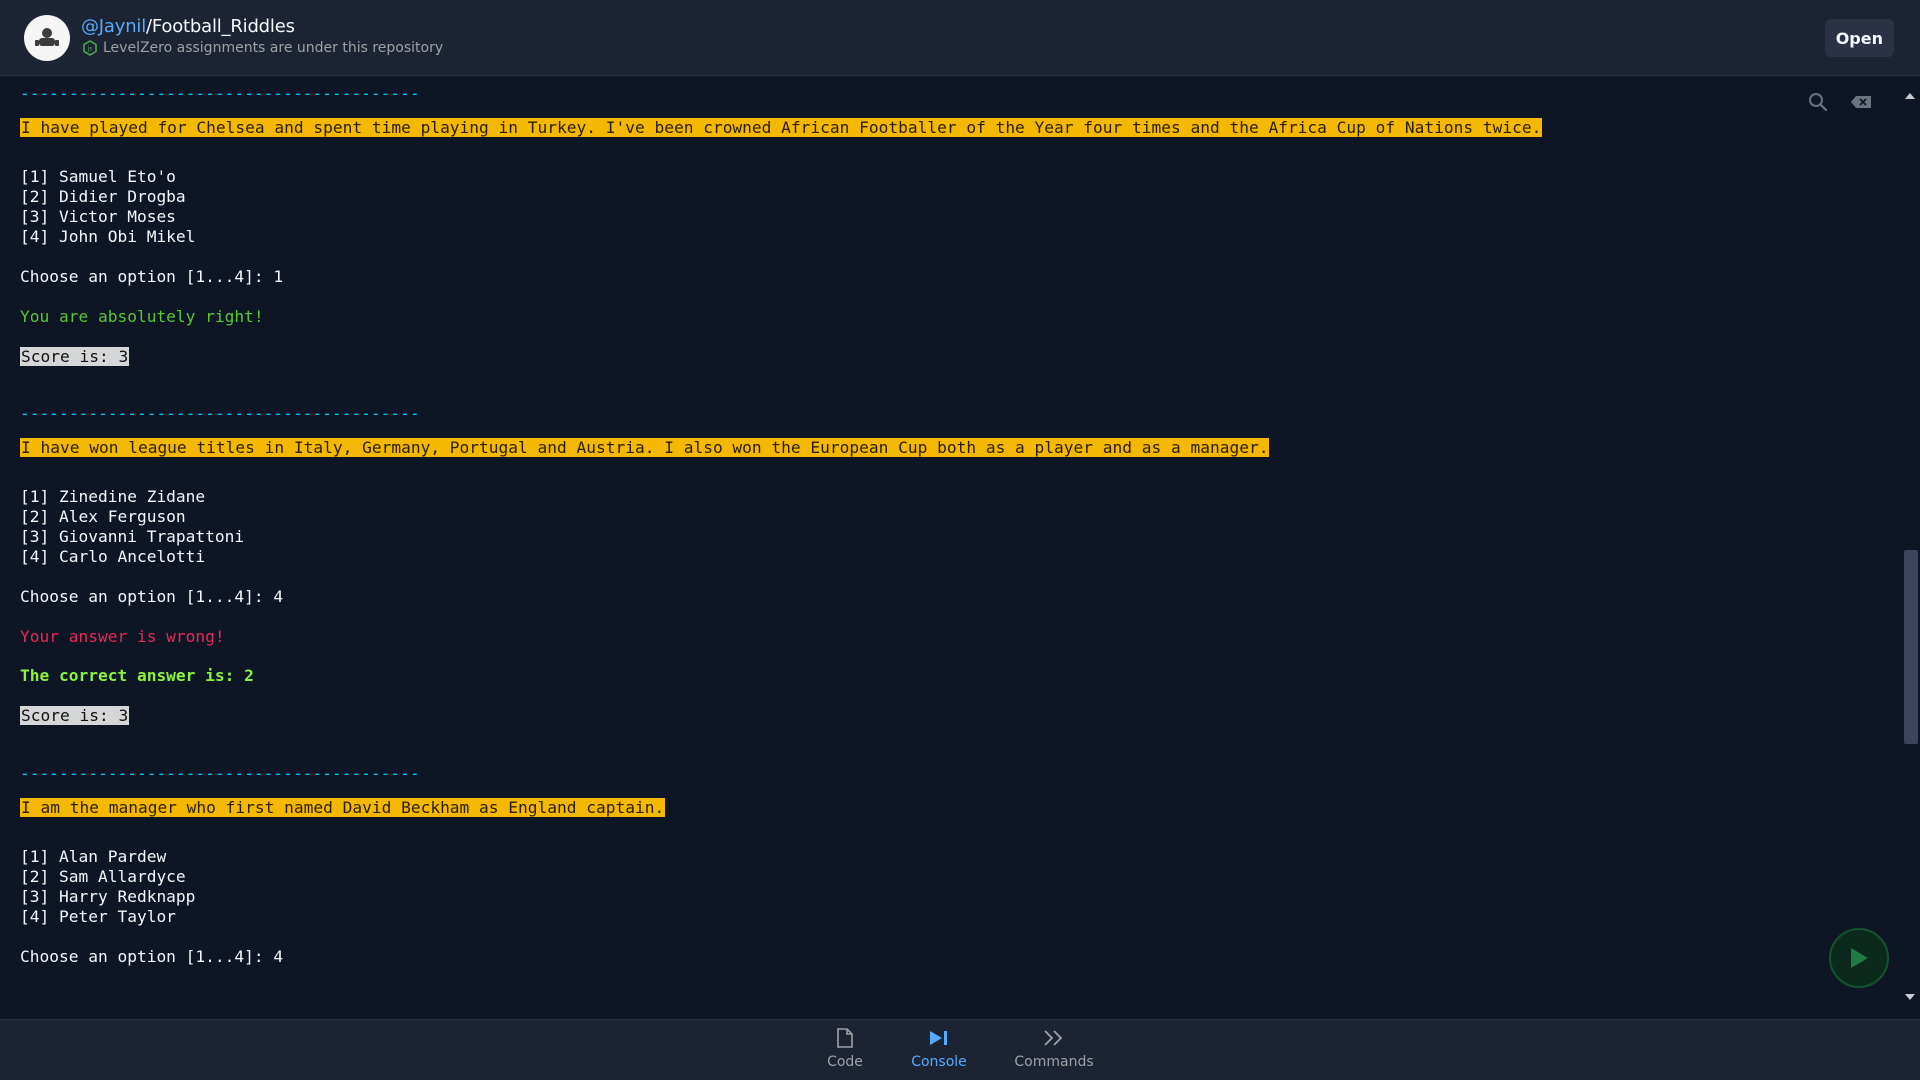 Image resolution: width=1920 pixels, height=1080 pixels. What do you see at coordinates (98, 176) in the screenshot?
I see `option-line: [1] Samuel Eto'o` at bounding box center [98, 176].